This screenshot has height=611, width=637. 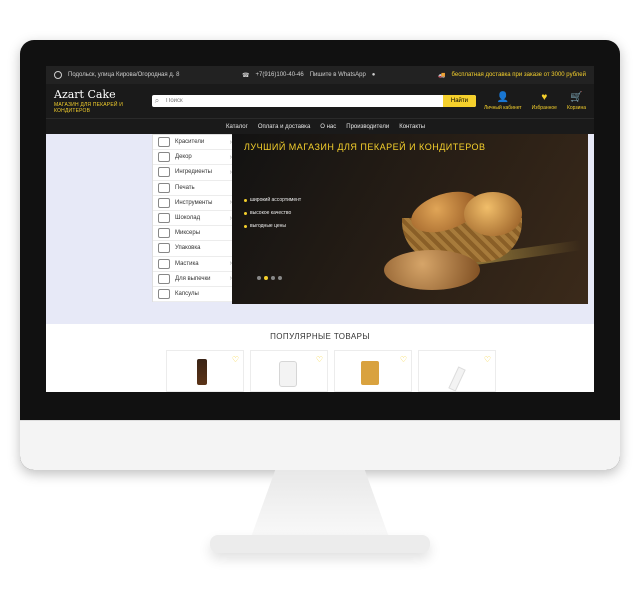 I want to click on nav-about: О нас, so click(x=328, y=127).